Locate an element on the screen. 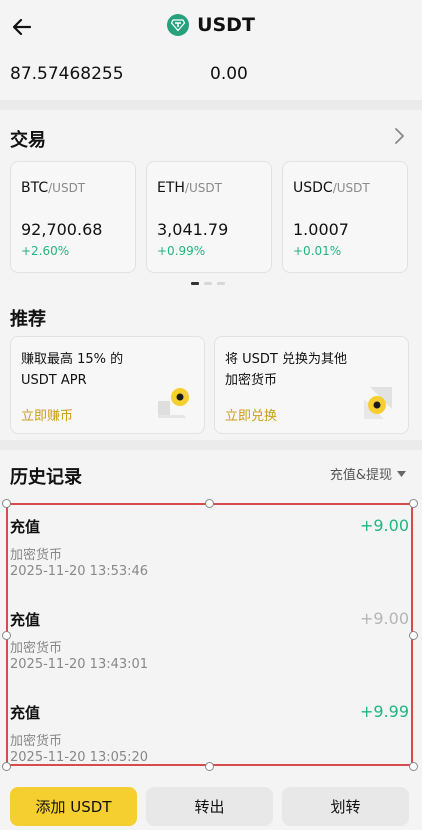 This screenshot has width=422, height=830. bottom-action-bar: 添加 USDT 转出 划转 is located at coordinates (211, 804).